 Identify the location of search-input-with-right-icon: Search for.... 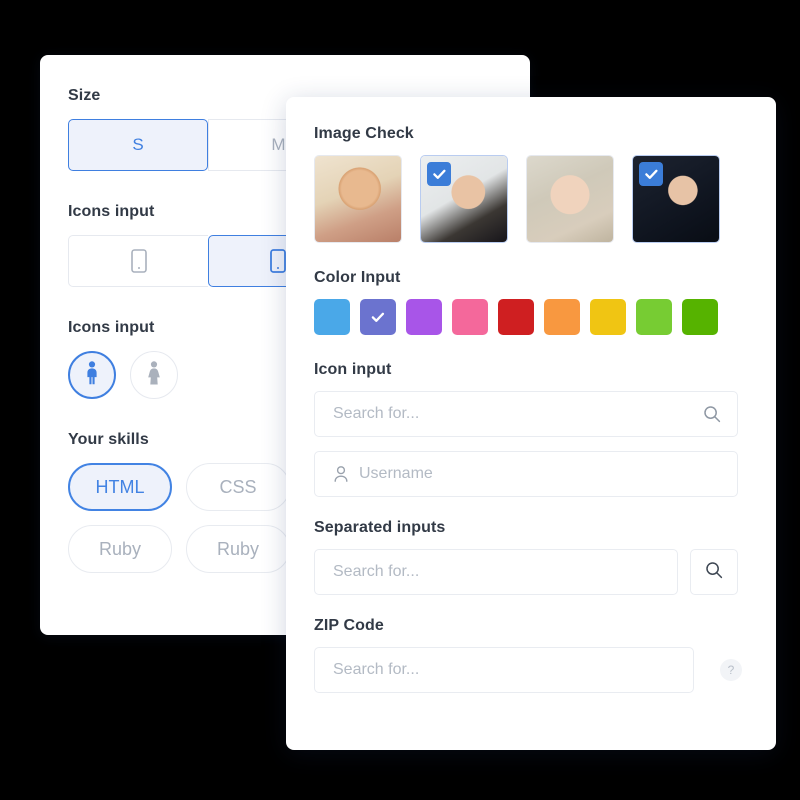
(526, 414).